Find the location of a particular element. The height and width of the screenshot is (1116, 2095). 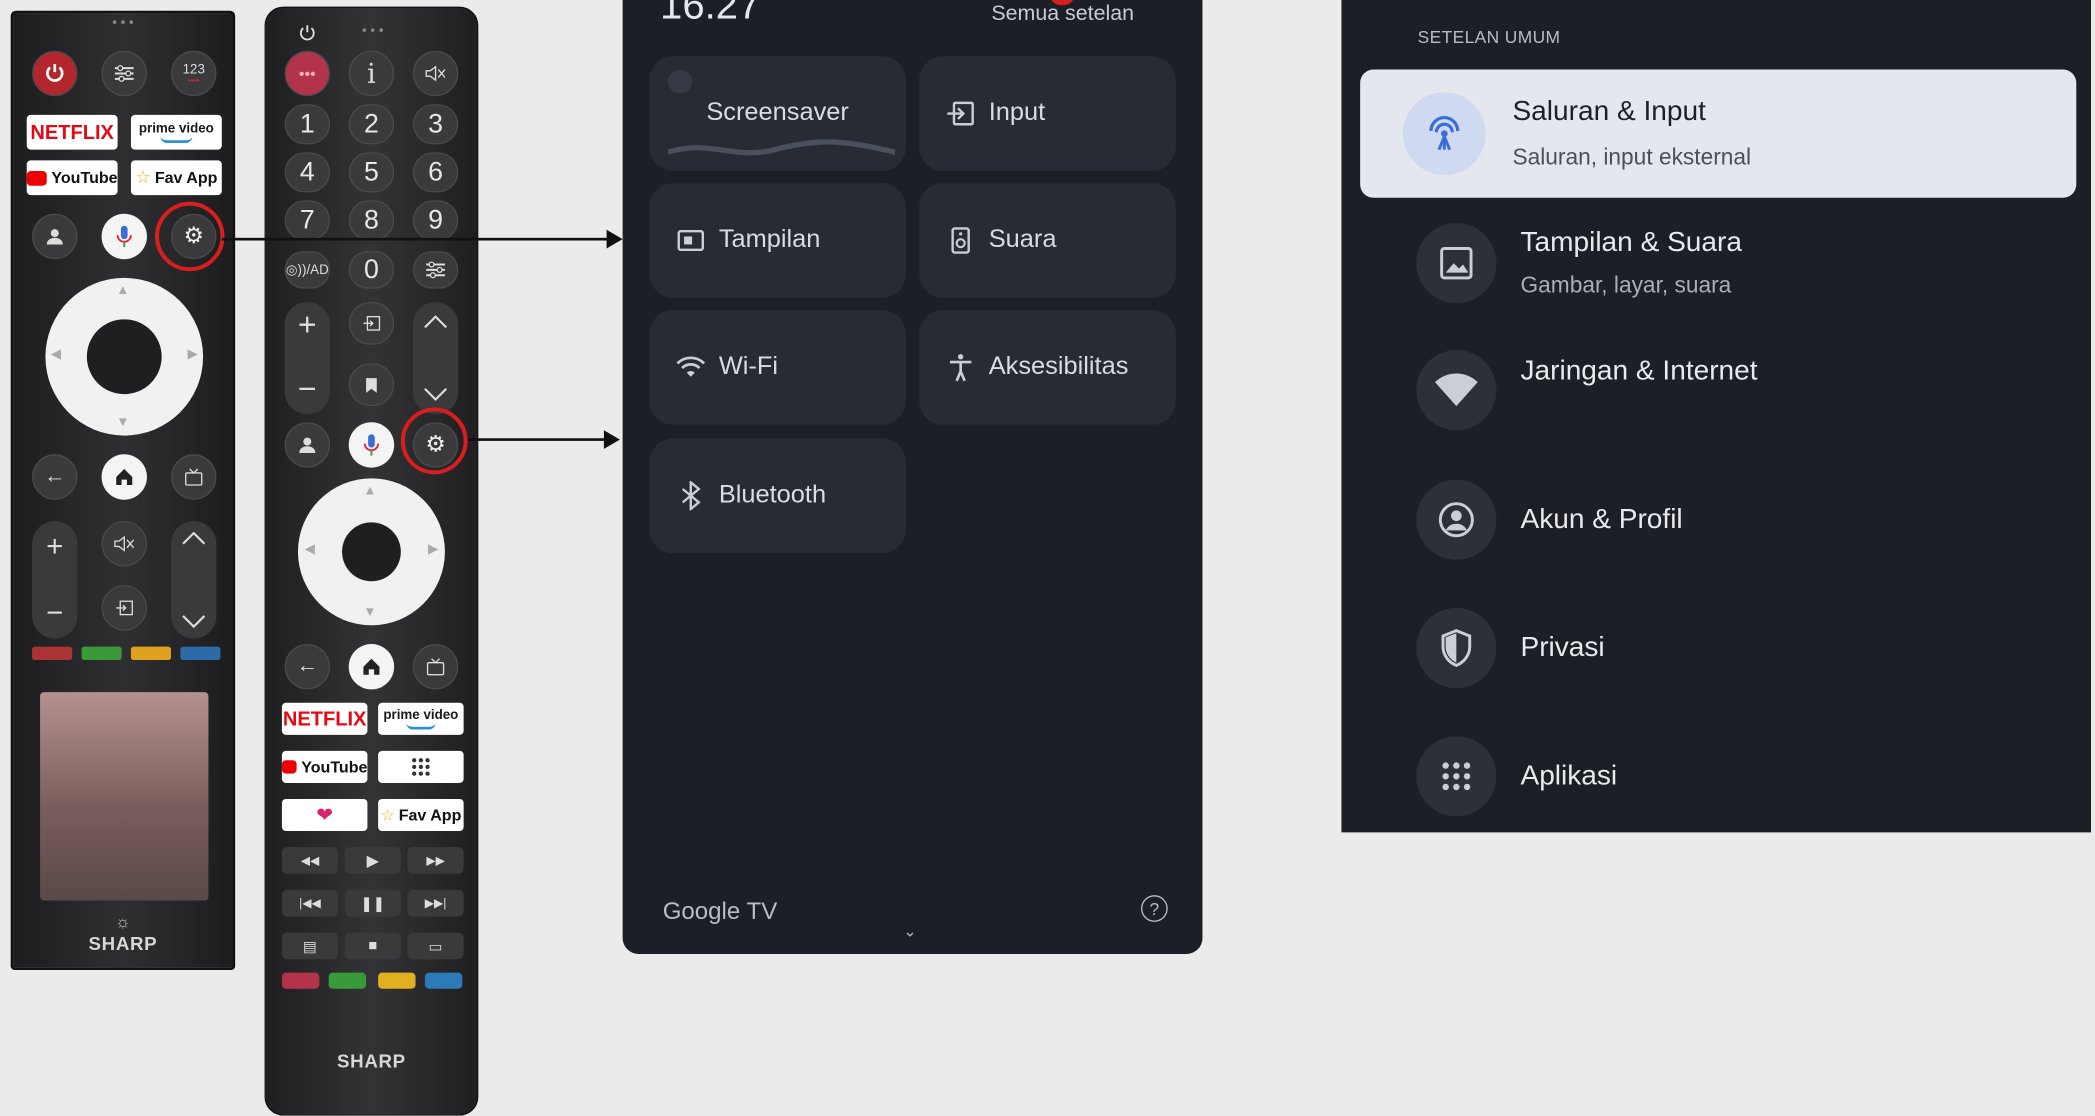

tv-icon is located at coordinates (194, 477).